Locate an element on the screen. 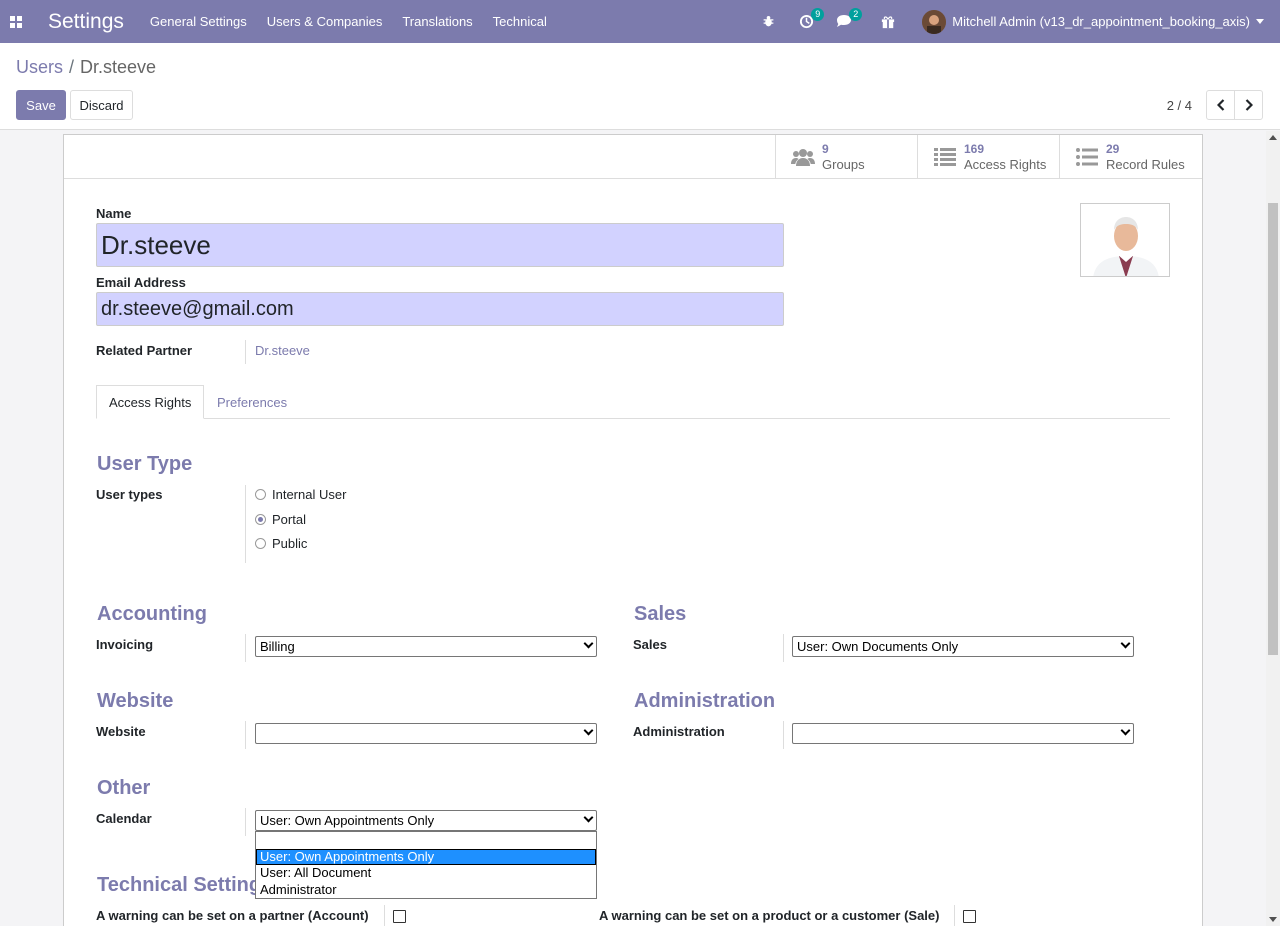 The image size is (1280, 926). access-rights-count: 169 is located at coordinates (974, 149).